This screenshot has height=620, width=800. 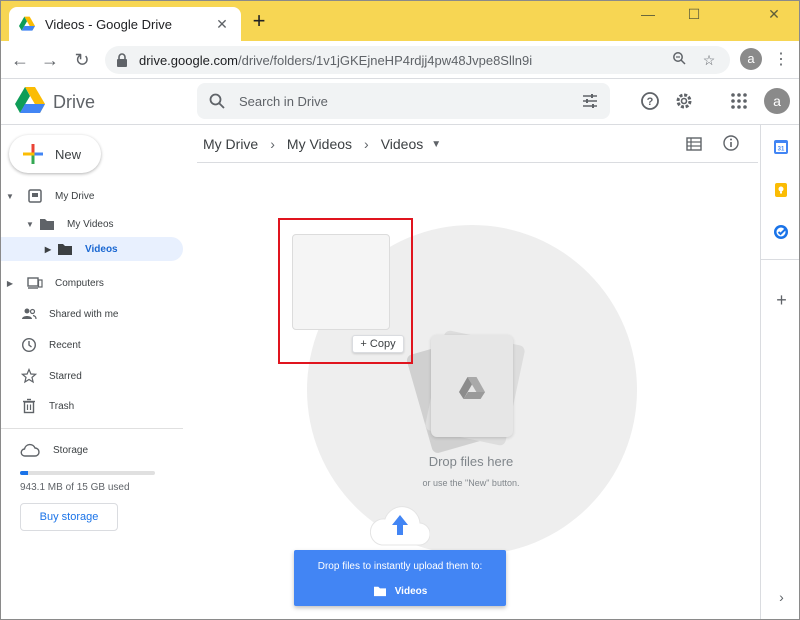 I want to click on account-avatar: a, so click(x=777, y=101).